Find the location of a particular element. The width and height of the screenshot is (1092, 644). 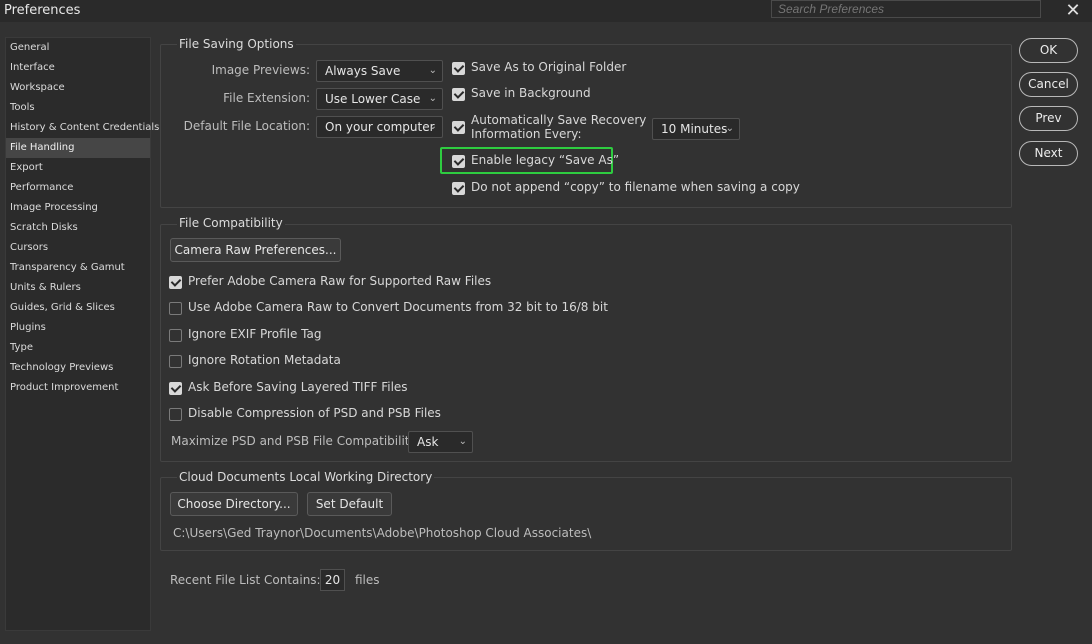

auto-save-interval-dropdown: 10 Minutes ⌄ is located at coordinates (696, 129).